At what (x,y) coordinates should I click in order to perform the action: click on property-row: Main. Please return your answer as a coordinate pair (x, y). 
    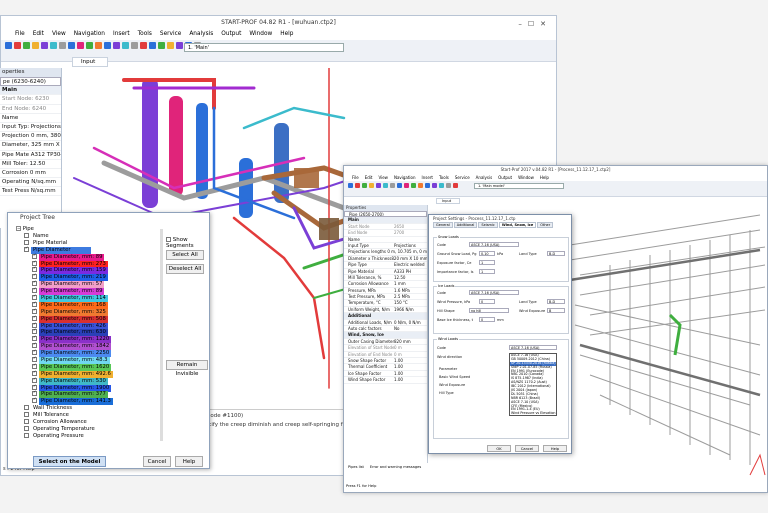
    Looking at the image, I should click on (30, 91).